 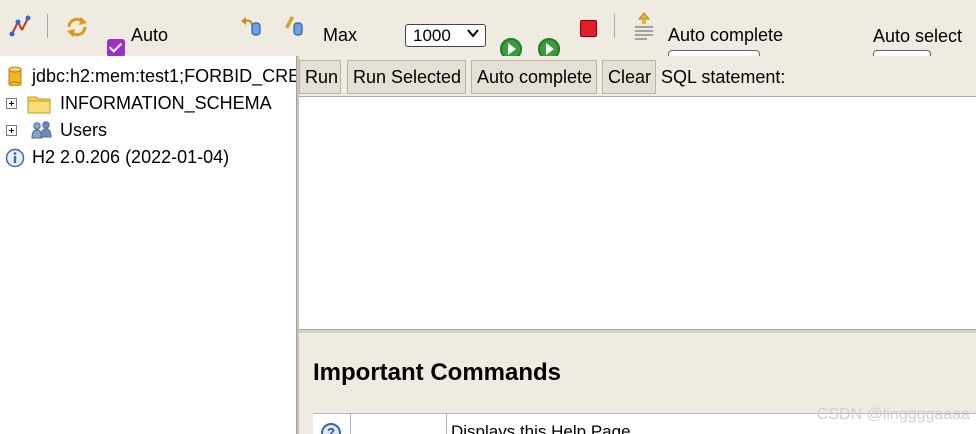 I want to click on folder-icon, so click(x=39, y=106).